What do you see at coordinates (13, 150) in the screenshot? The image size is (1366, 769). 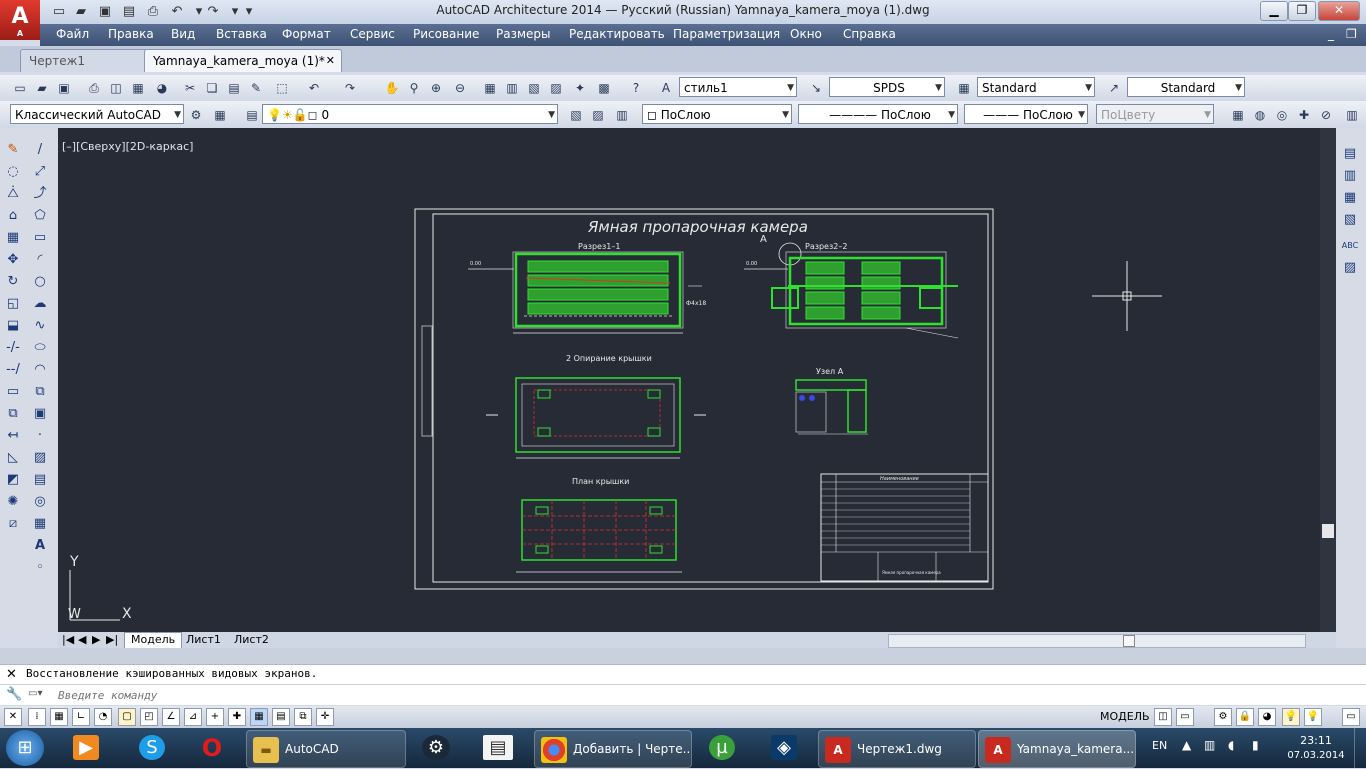 I see `match-prop-icon: ✎` at bounding box center [13, 150].